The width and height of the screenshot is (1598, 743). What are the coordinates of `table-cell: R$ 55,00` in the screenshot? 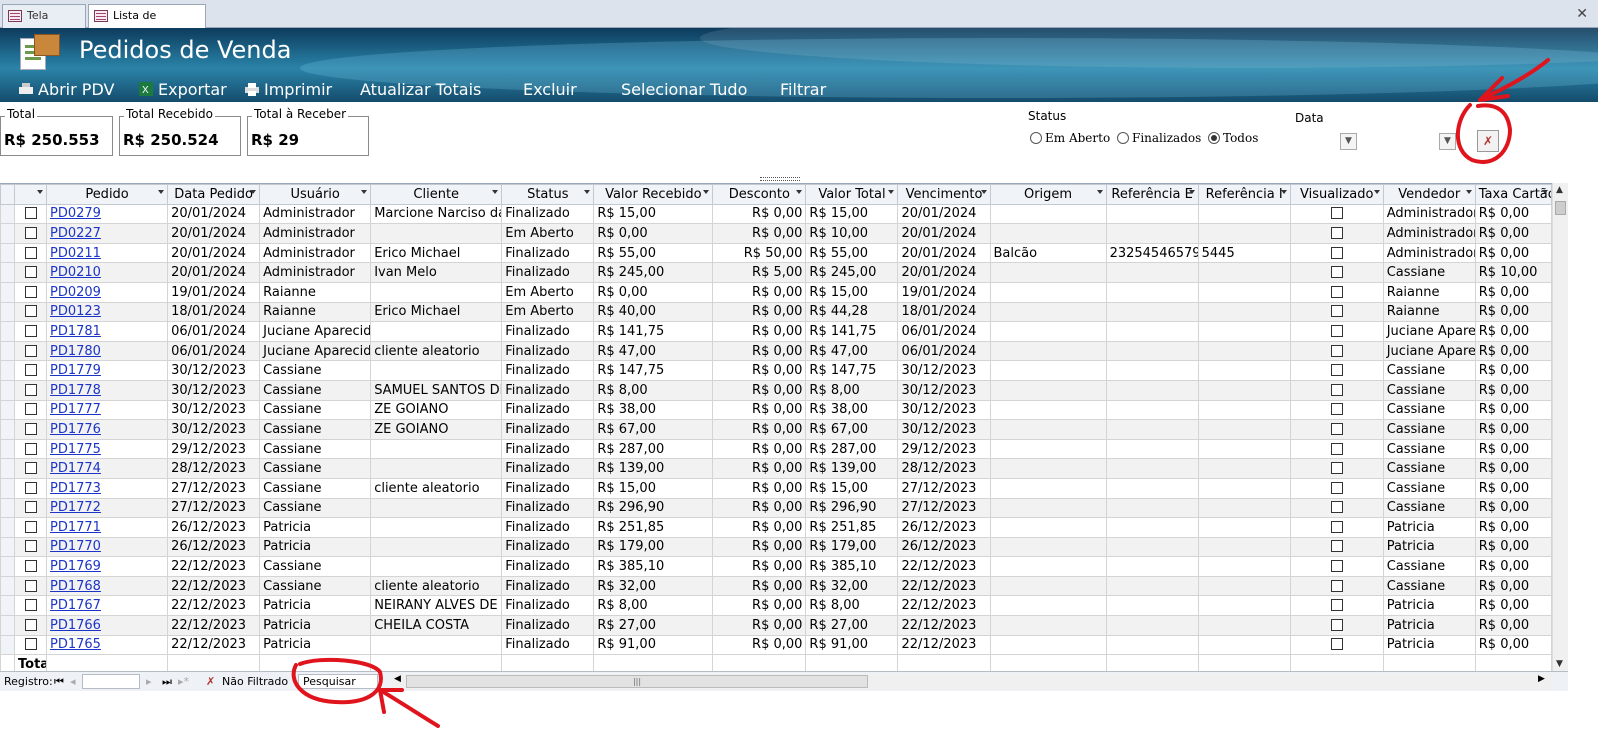 It's located at (653, 253).